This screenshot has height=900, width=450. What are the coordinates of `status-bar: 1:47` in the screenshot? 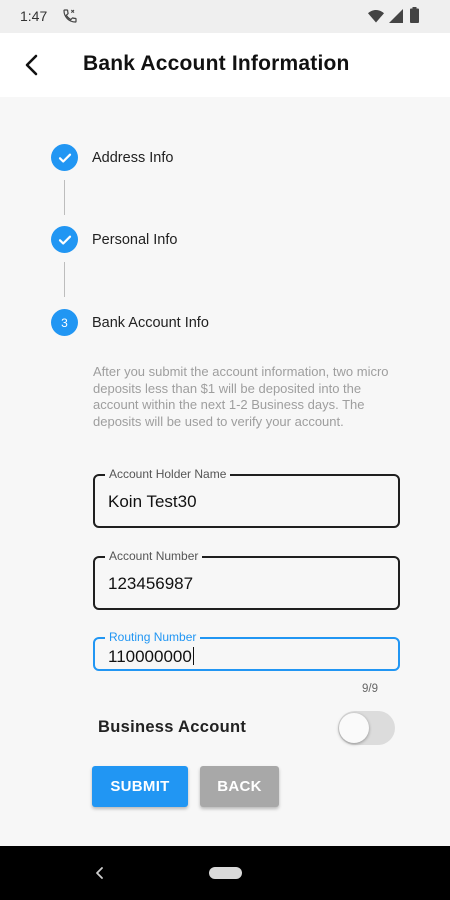 It's located at (225, 16).